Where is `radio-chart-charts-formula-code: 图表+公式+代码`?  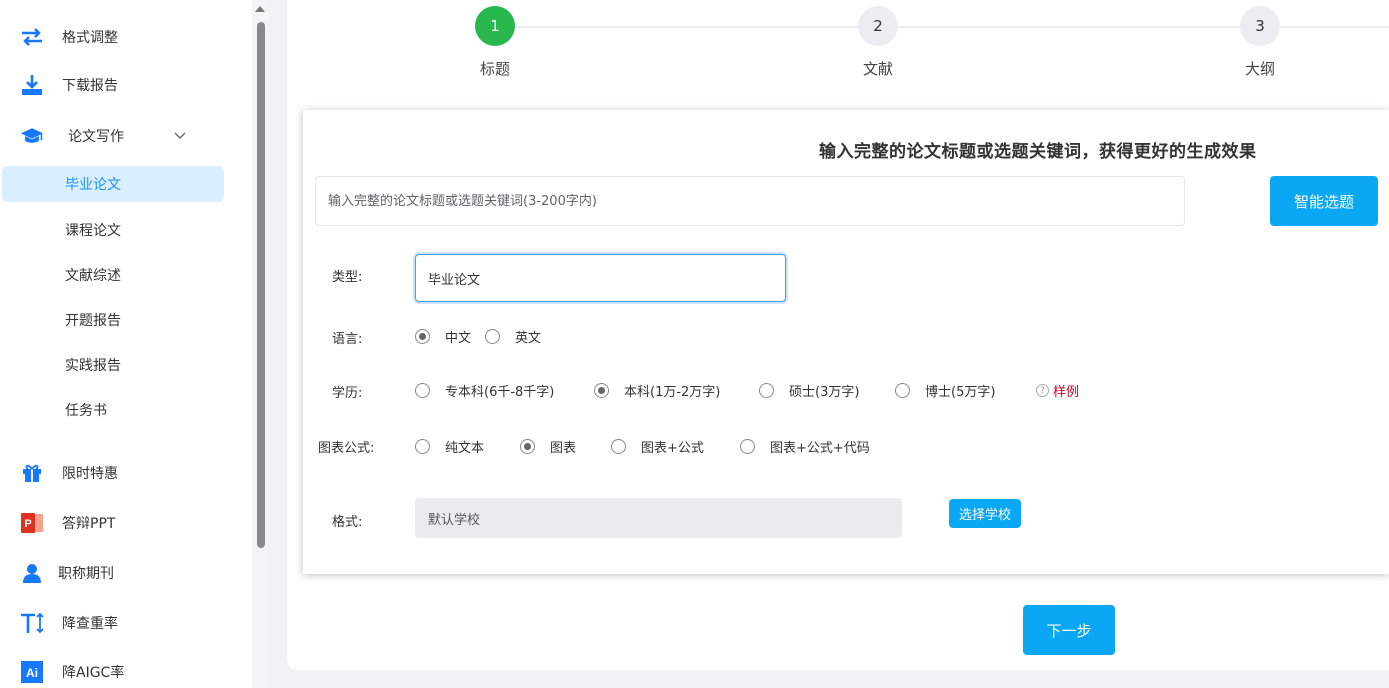 radio-chart-charts-formula-code: 图表+公式+代码 is located at coordinates (805, 446).